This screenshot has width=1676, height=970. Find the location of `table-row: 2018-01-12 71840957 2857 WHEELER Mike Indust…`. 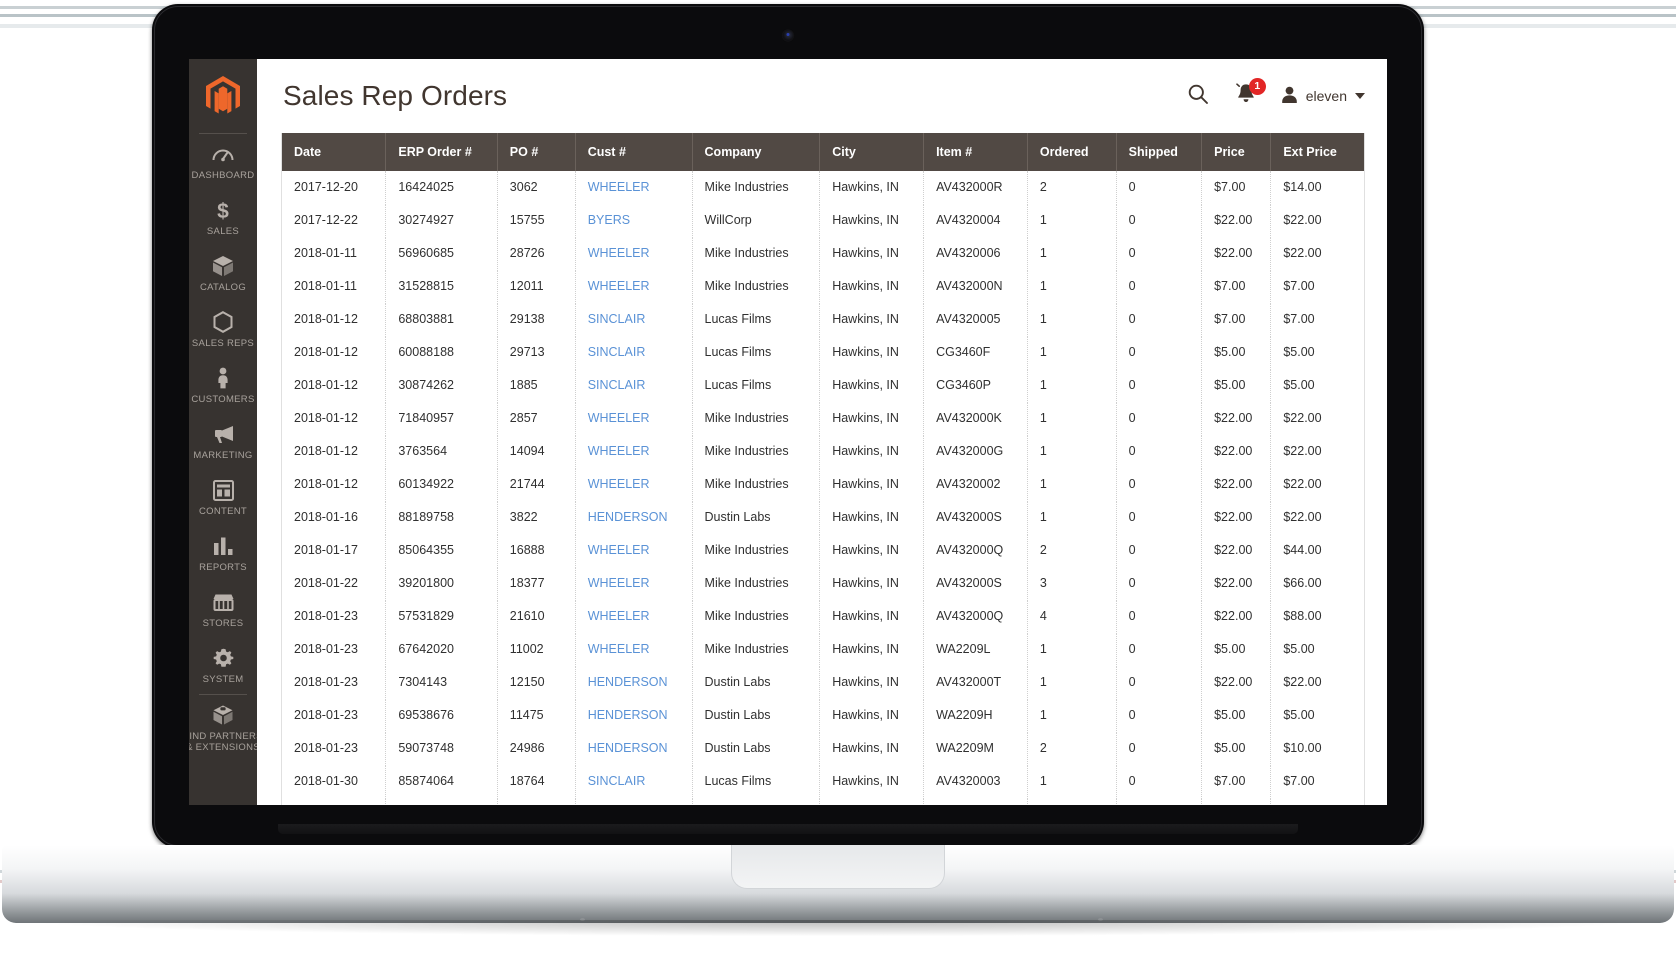

table-row: 2018-01-12 71840957 2857 WHEELER Mike Indust… is located at coordinates (823, 418).